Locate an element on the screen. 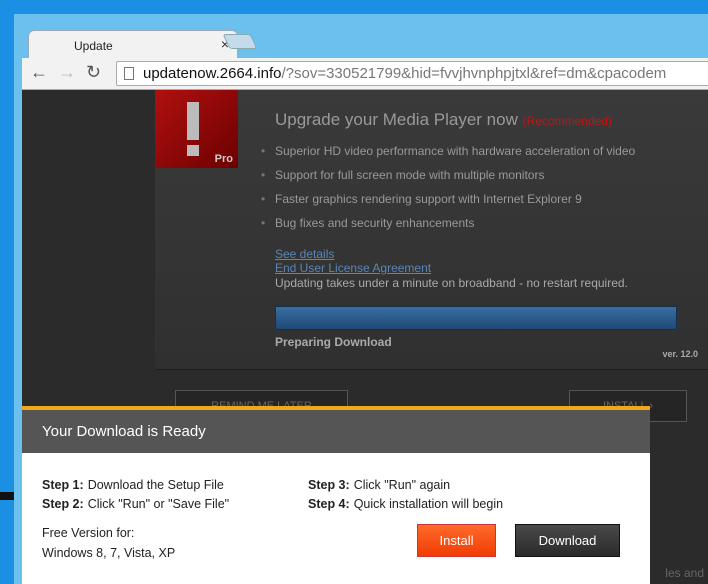 This screenshot has height=584, width=708. tab-update: Update × is located at coordinates (133, 45).